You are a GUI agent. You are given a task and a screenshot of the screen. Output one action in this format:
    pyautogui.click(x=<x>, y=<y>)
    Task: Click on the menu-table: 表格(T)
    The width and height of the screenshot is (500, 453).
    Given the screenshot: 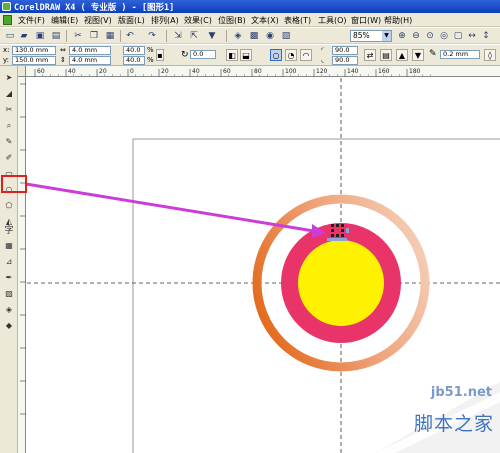 What is the action you would take?
    pyautogui.click(x=297, y=20)
    